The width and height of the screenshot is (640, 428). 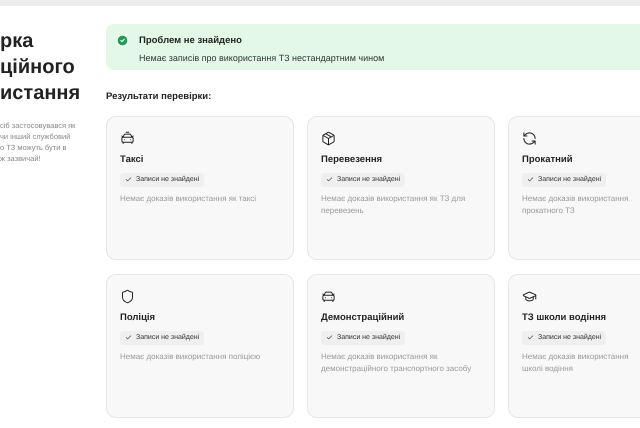 I want to click on card-description: Немає доказів використання як ТЗ для перевезень, so click(x=393, y=205).